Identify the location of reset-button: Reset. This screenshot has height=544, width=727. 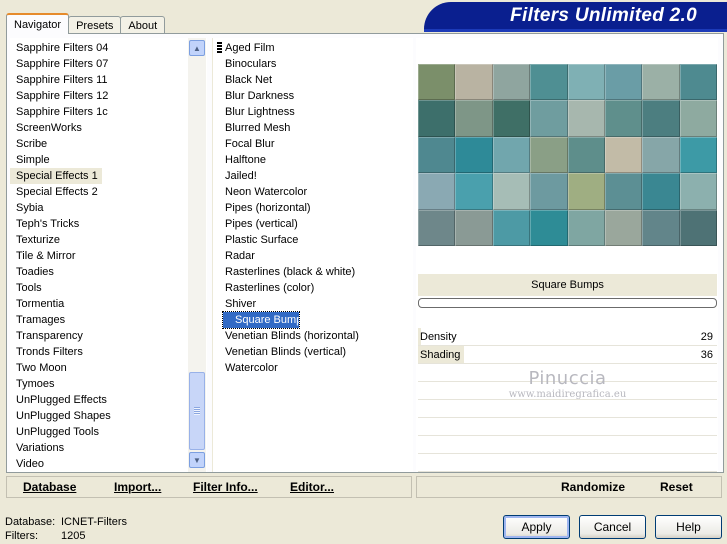
(676, 487).